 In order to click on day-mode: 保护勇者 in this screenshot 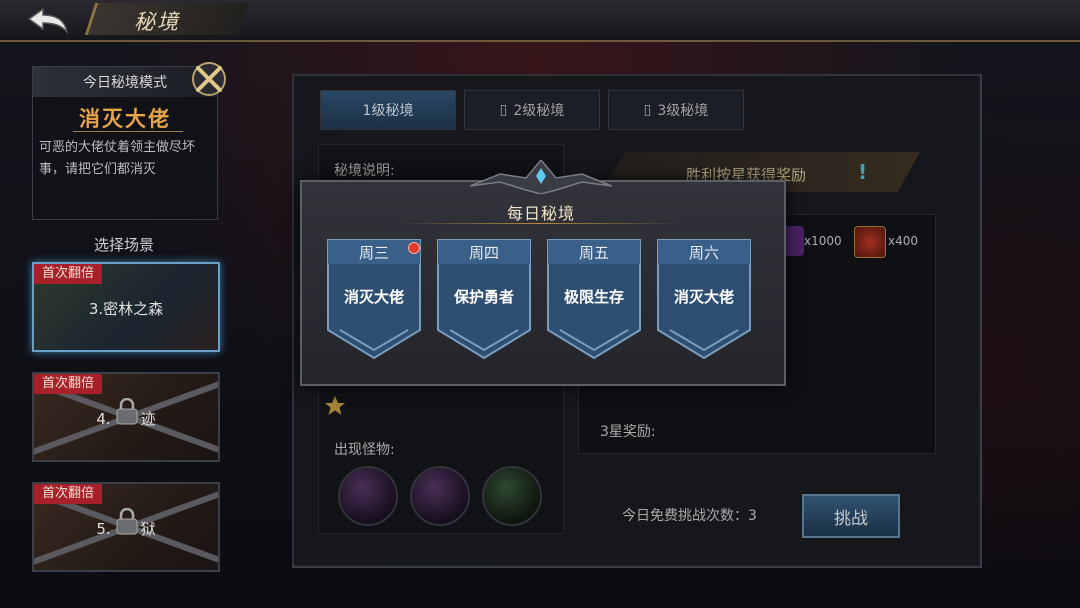, I will do `click(483, 297)`.